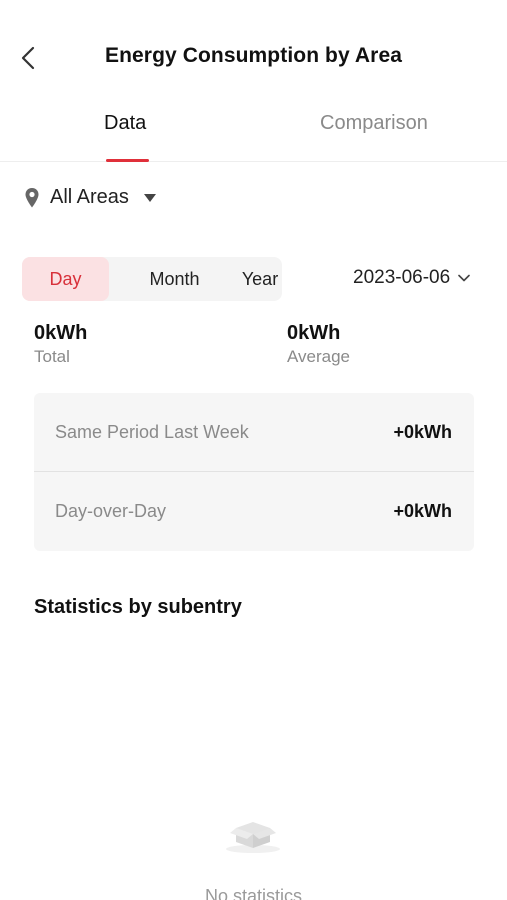 Image resolution: width=507 pixels, height=900 pixels. Describe the element at coordinates (374, 123) in the screenshot. I see `tab-comparison: Comparison` at that location.